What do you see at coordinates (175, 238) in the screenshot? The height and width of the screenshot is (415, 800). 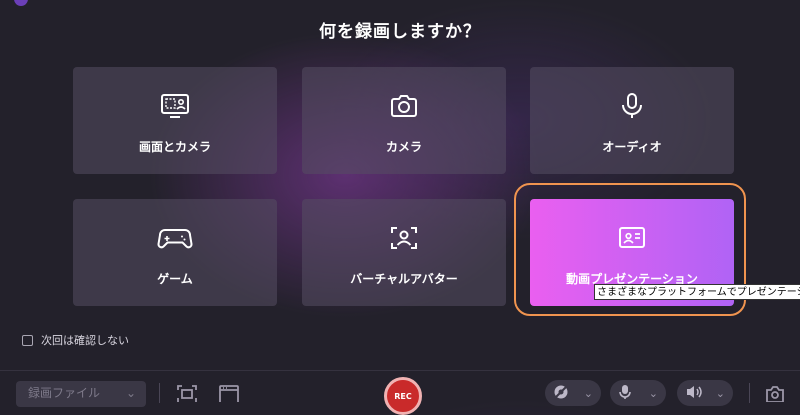 I see `gamepad-icon` at bounding box center [175, 238].